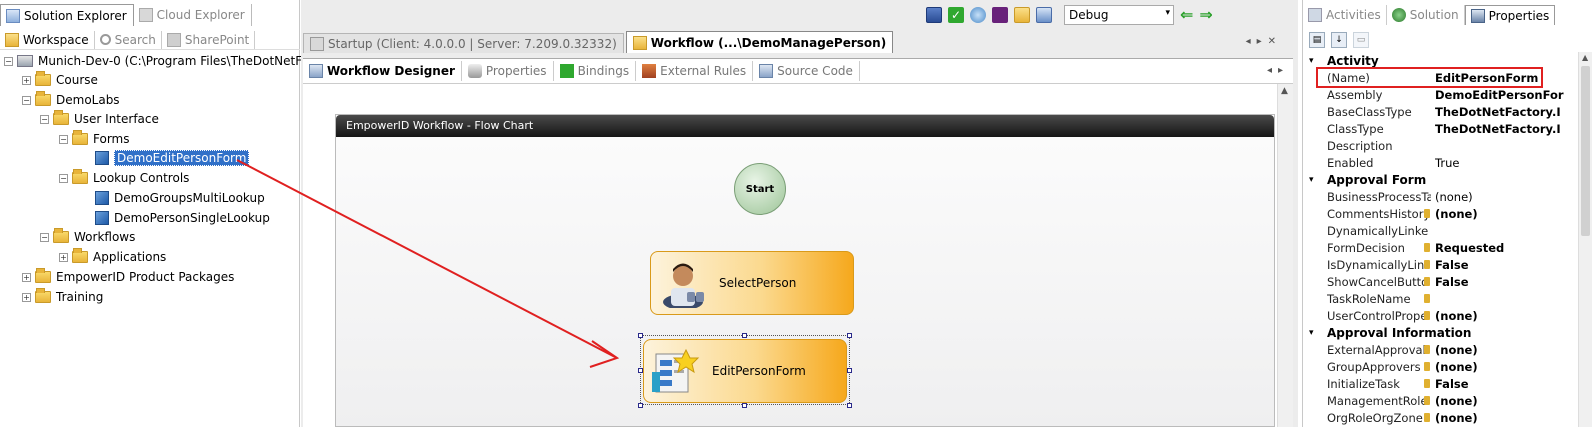  What do you see at coordinates (382, 71) in the screenshot?
I see `tab-workflow-designer: Workflow Designer` at bounding box center [382, 71].